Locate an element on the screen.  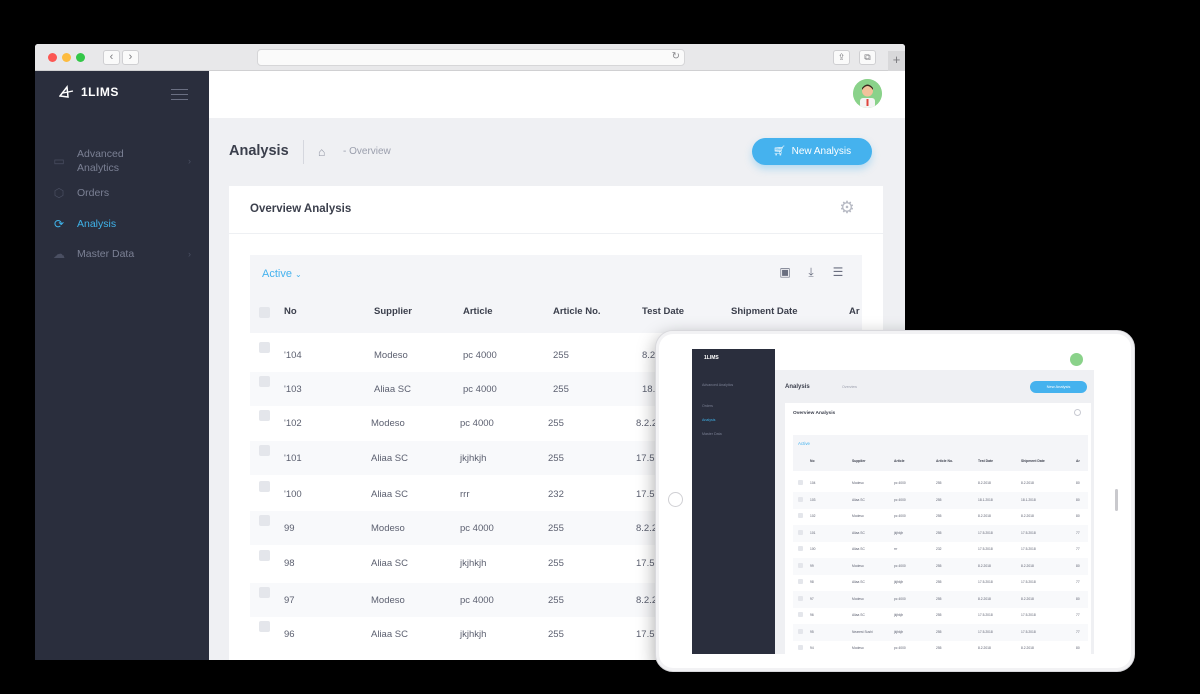
address-bar: ↻ is located at coordinates (471, 57).